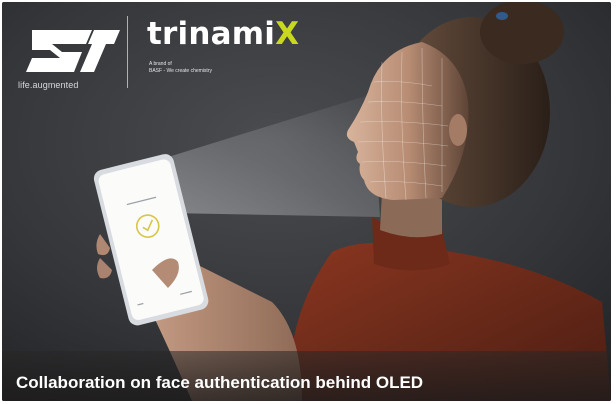  I want to click on brand-subline: A brand of BASF - We create chemistry, so click(180, 68).